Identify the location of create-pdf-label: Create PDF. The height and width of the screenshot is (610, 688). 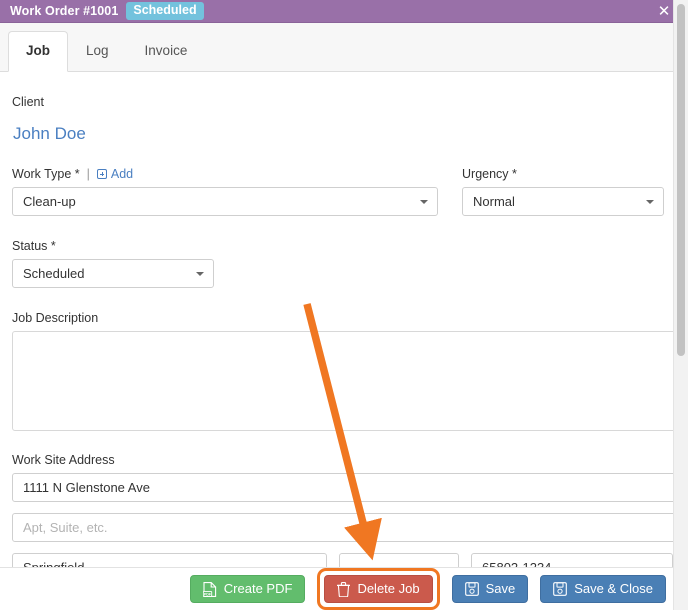
(258, 588).